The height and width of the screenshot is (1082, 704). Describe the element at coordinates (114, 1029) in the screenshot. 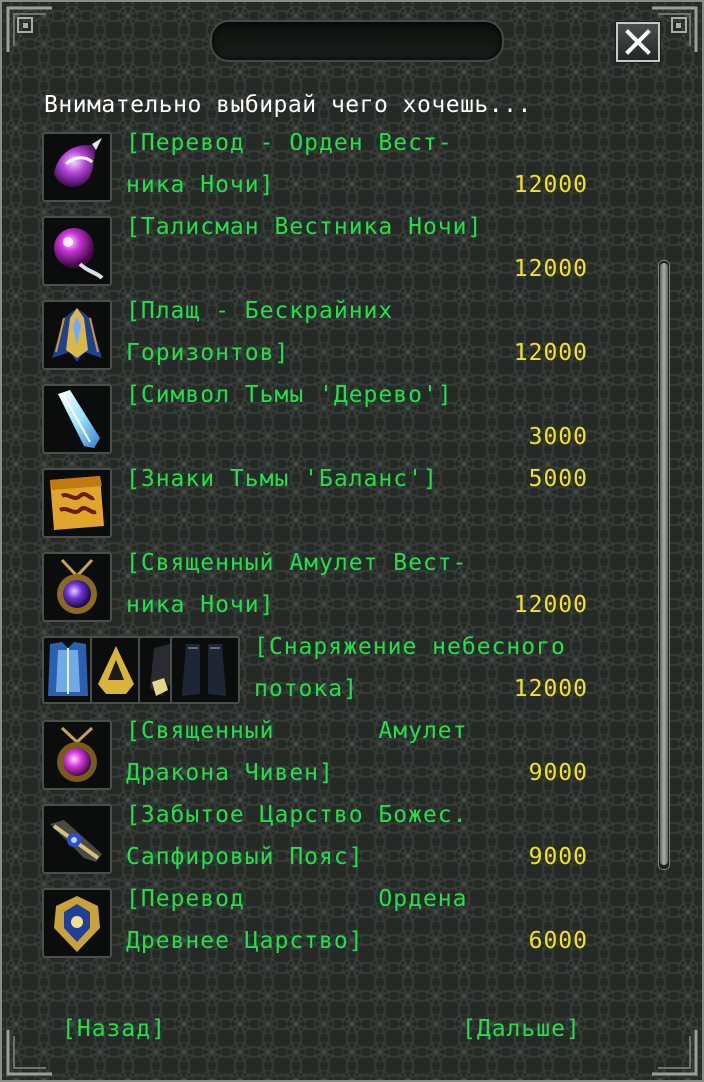

I see `back-button: [Назад]` at that location.